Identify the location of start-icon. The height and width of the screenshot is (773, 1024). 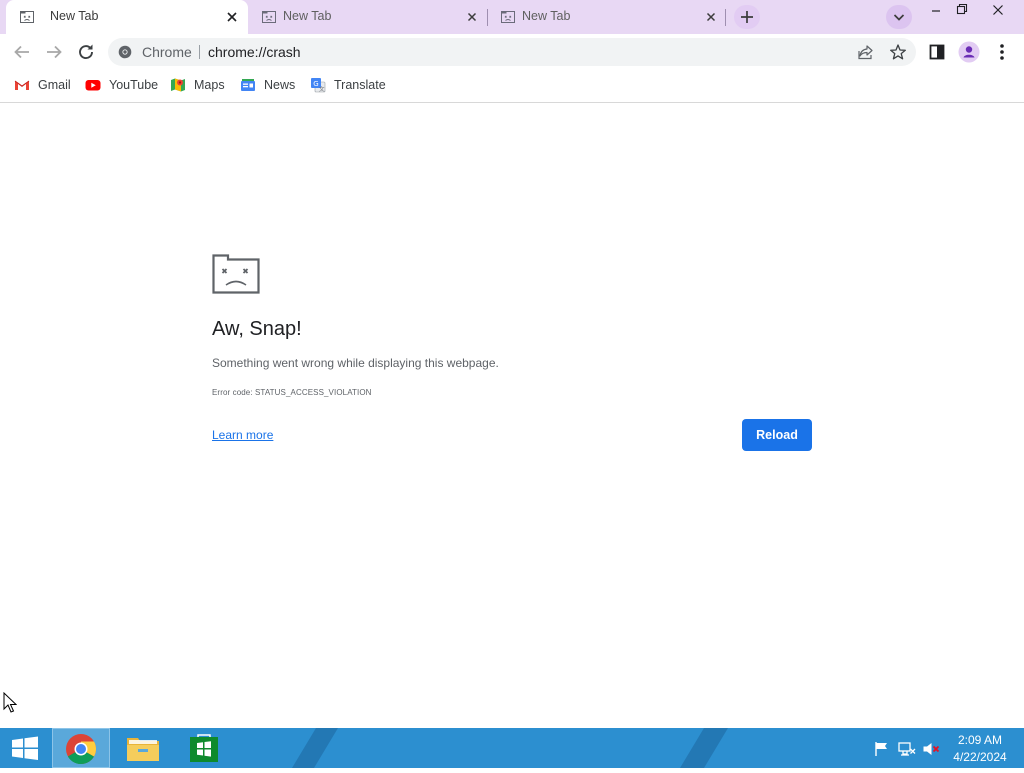
(25, 748).